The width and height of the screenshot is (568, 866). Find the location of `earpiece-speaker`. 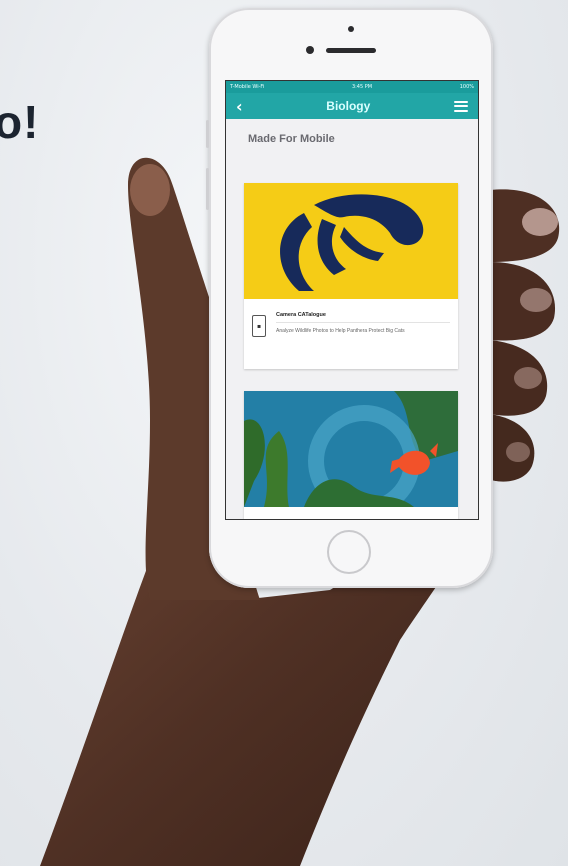

earpiece-speaker is located at coordinates (351, 50).